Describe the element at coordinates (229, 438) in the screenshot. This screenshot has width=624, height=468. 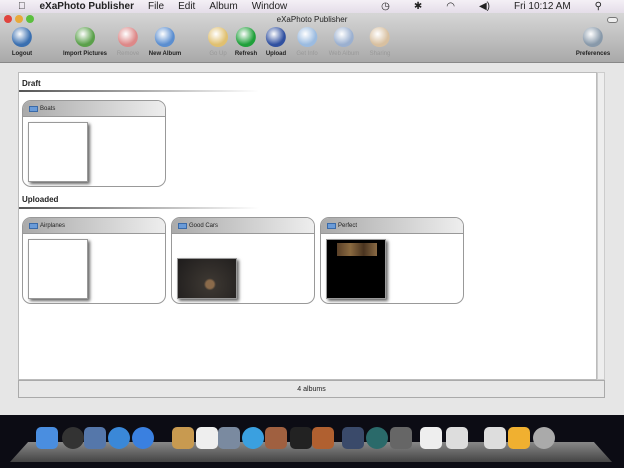
I see `iphoto-dock-icon` at that location.